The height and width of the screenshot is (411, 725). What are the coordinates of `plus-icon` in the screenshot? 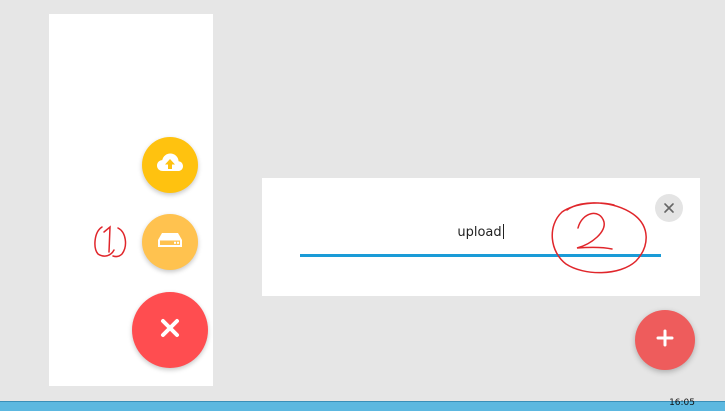 It's located at (665, 340).